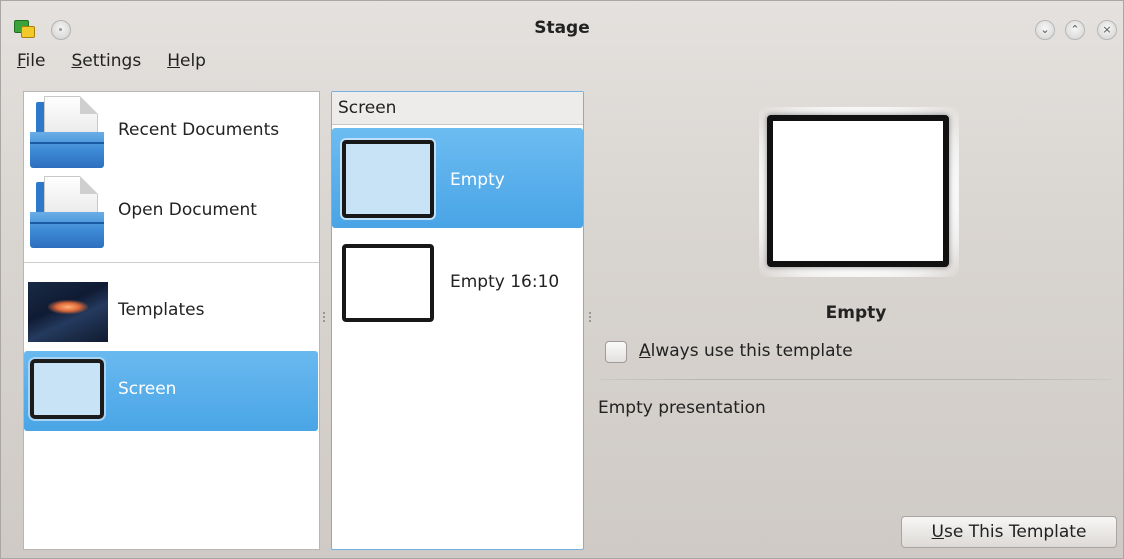 This screenshot has width=1124, height=559. Describe the element at coordinates (751, 351) in the screenshot. I see `always-use-label-text: lways use this template` at that location.